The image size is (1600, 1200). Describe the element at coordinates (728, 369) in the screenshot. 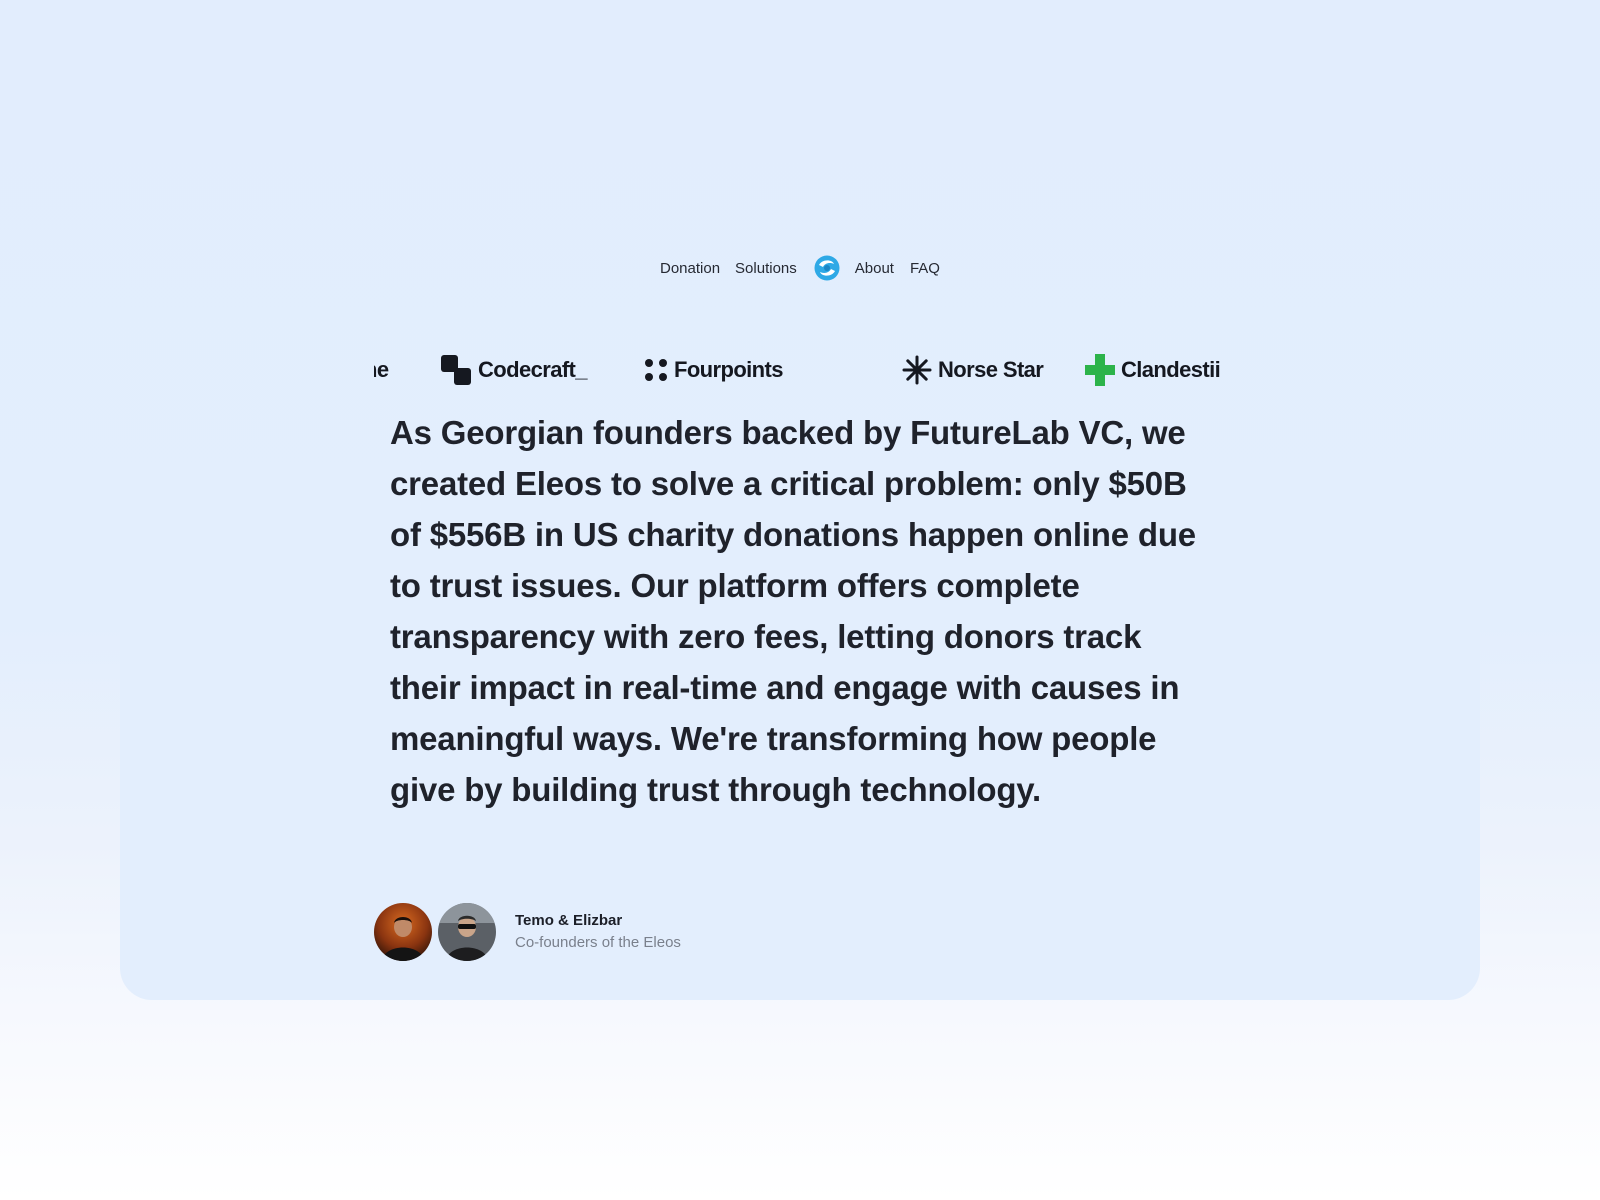

I see `brand-name: Fourpoints` at that location.